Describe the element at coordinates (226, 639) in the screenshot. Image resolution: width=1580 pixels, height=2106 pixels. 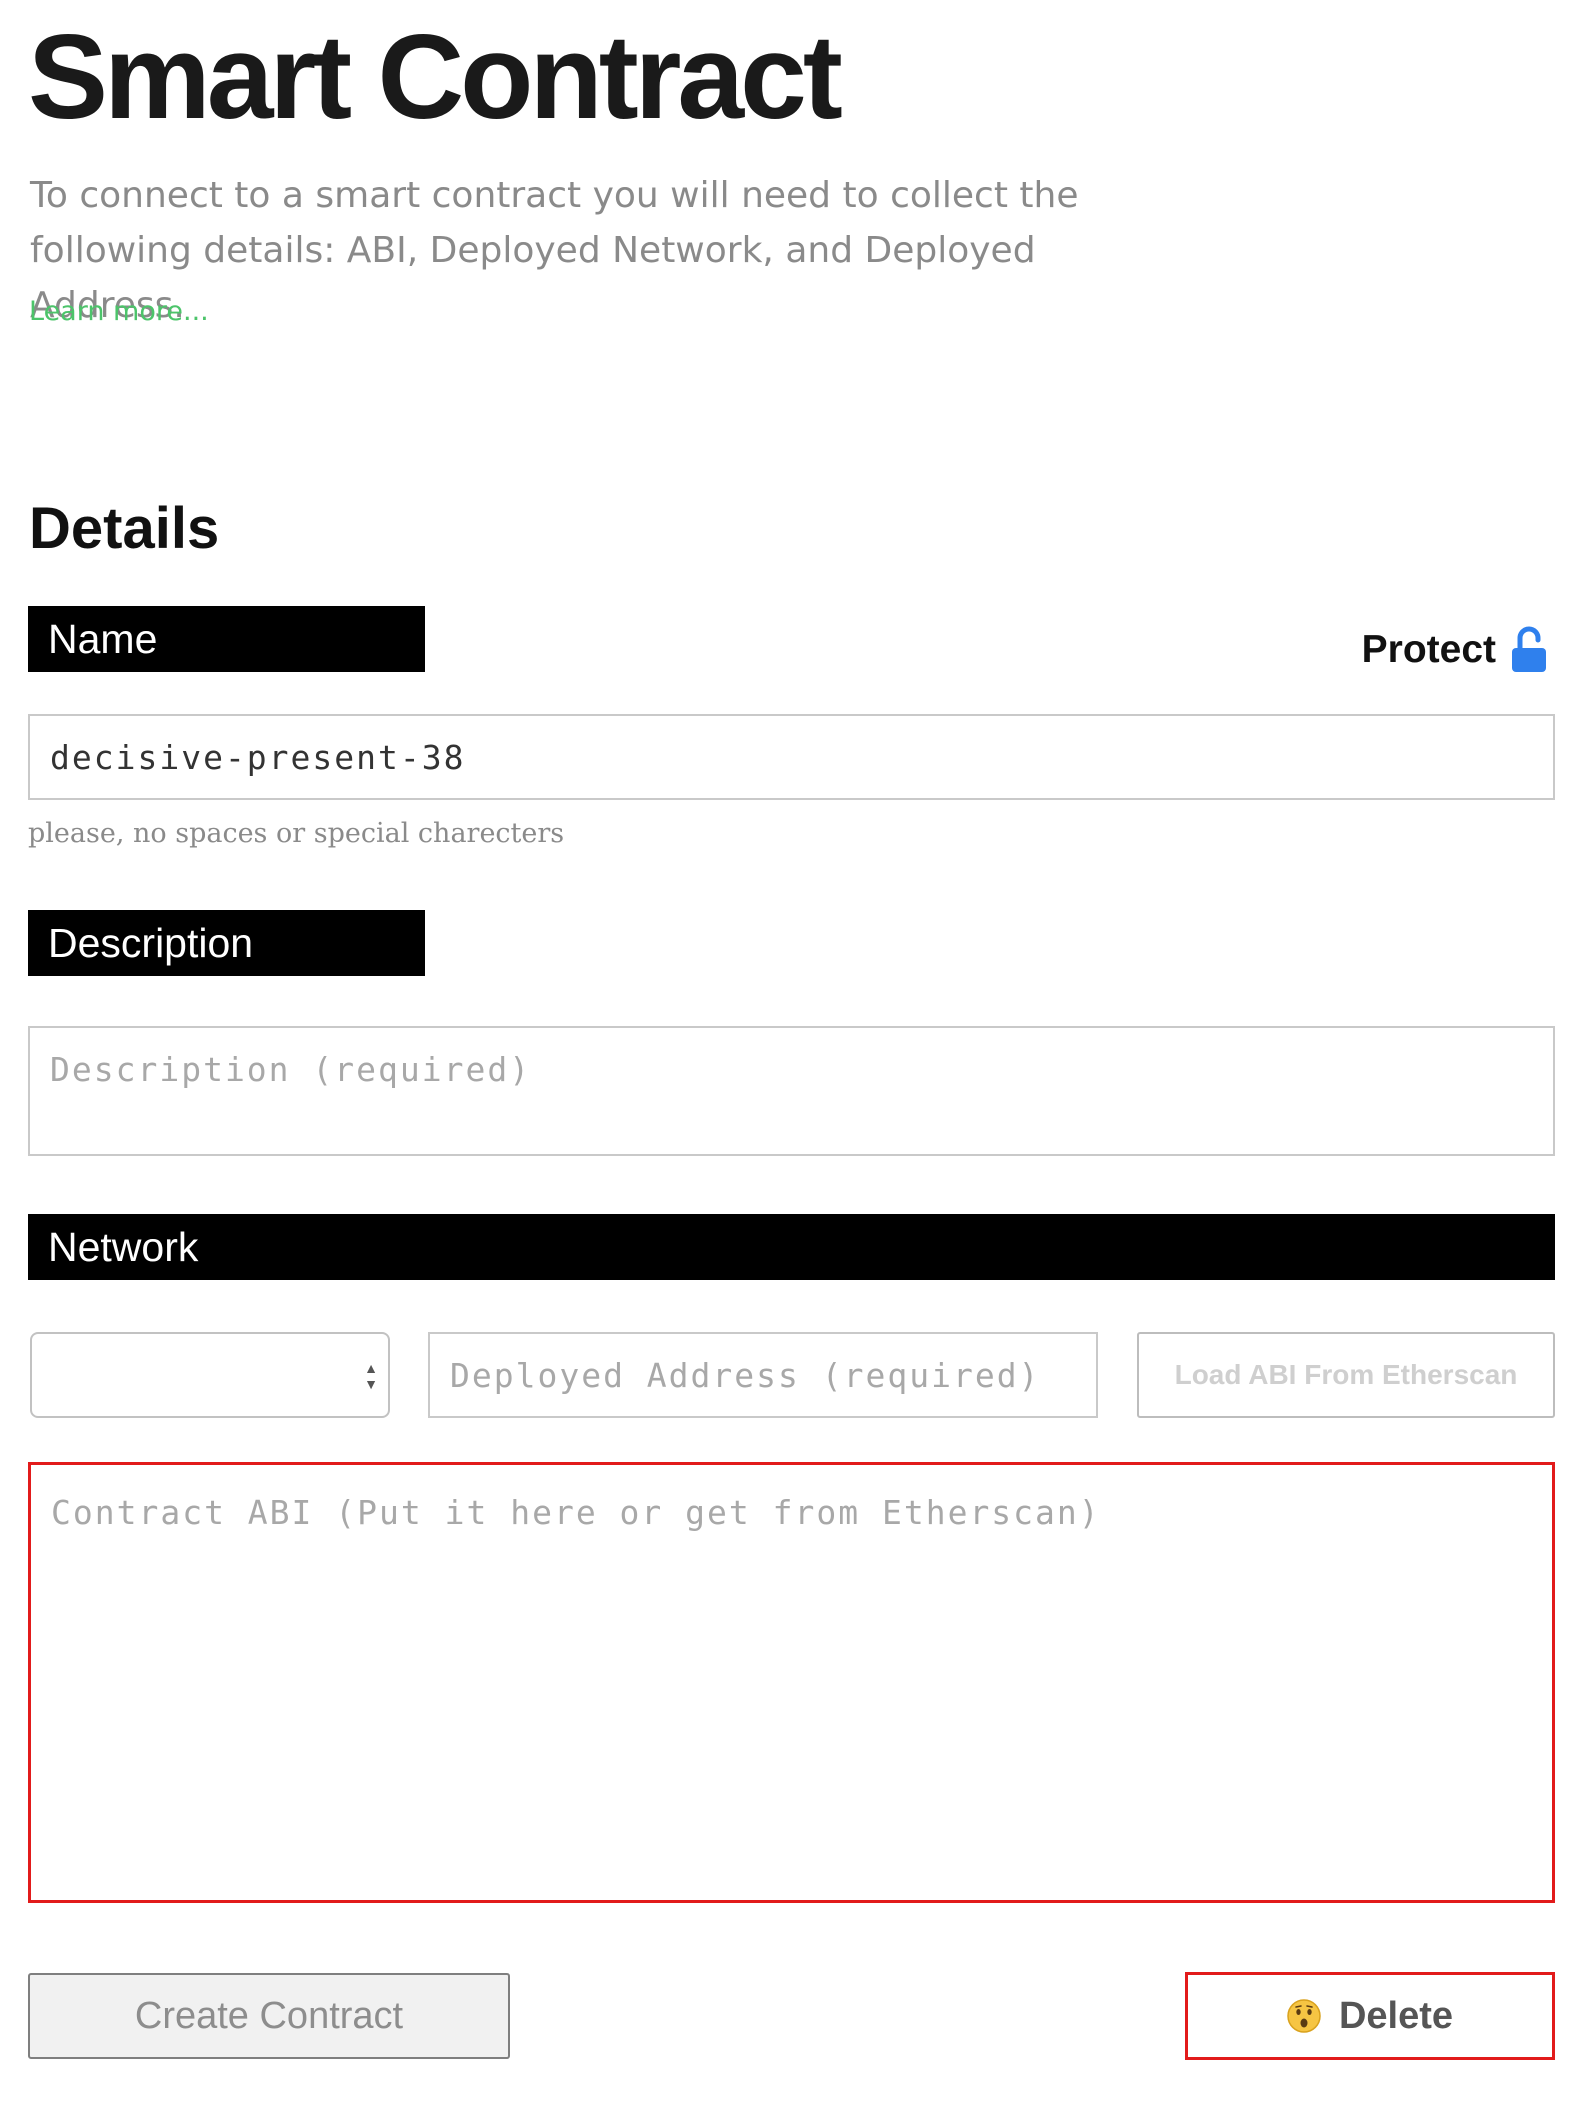
I see `name-label: Name` at that location.